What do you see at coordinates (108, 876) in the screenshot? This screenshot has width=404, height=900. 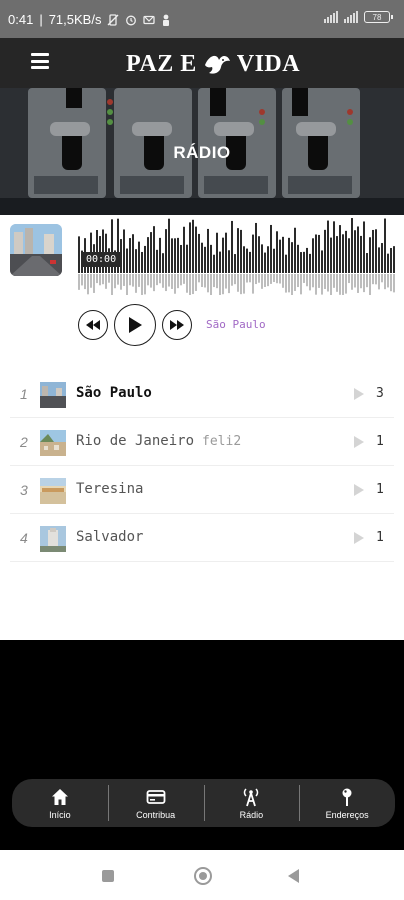 I see `recents-button` at bounding box center [108, 876].